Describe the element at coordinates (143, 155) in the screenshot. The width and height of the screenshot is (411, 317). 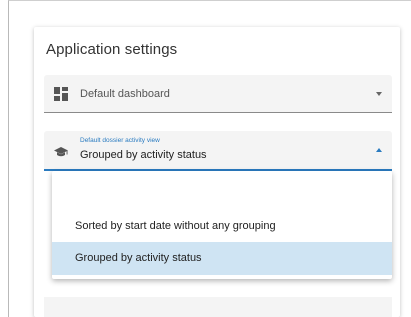
I see `activity-view-value: Grouped by activity status` at that location.